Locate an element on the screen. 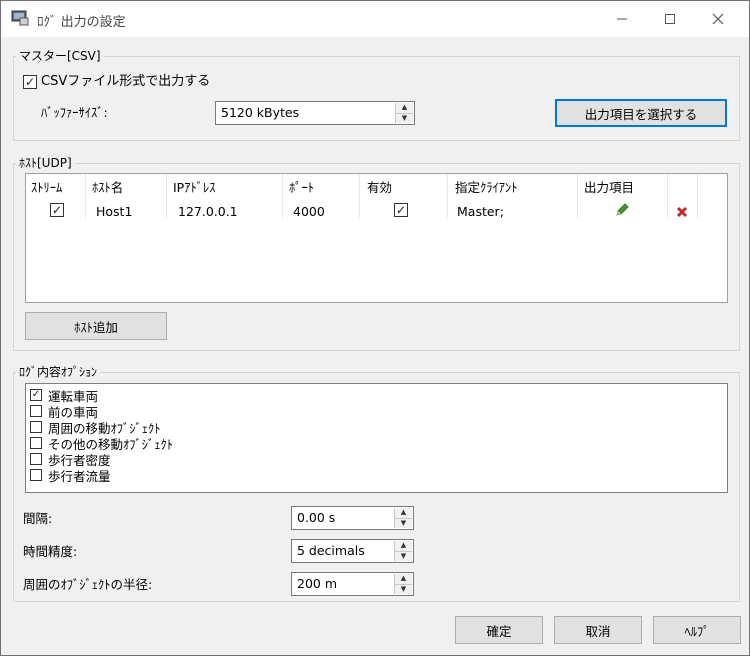 This screenshot has height=656, width=750. maximize-icon is located at coordinates (670, 19).